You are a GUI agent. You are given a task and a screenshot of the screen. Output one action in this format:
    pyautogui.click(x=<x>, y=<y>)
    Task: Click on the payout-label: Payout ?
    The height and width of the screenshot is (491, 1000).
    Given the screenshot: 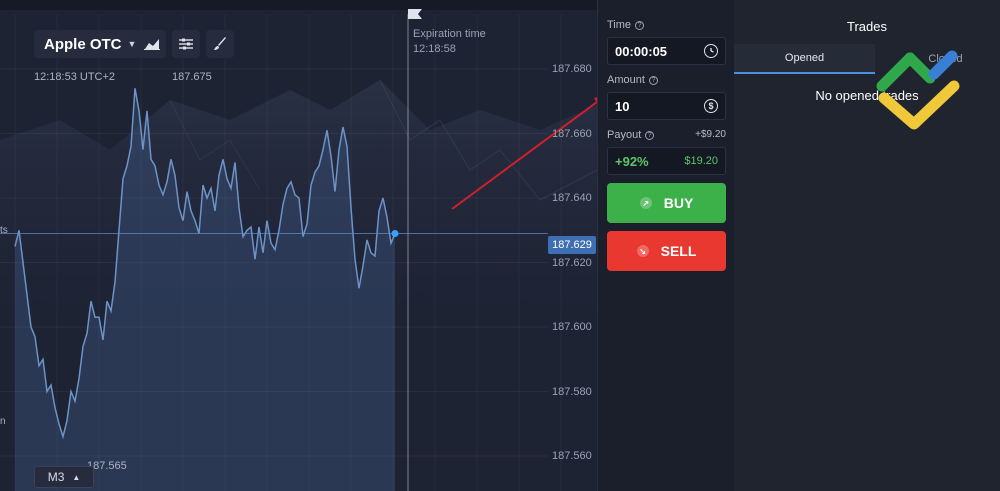 What is the action you would take?
    pyautogui.click(x=631, y=135)
    